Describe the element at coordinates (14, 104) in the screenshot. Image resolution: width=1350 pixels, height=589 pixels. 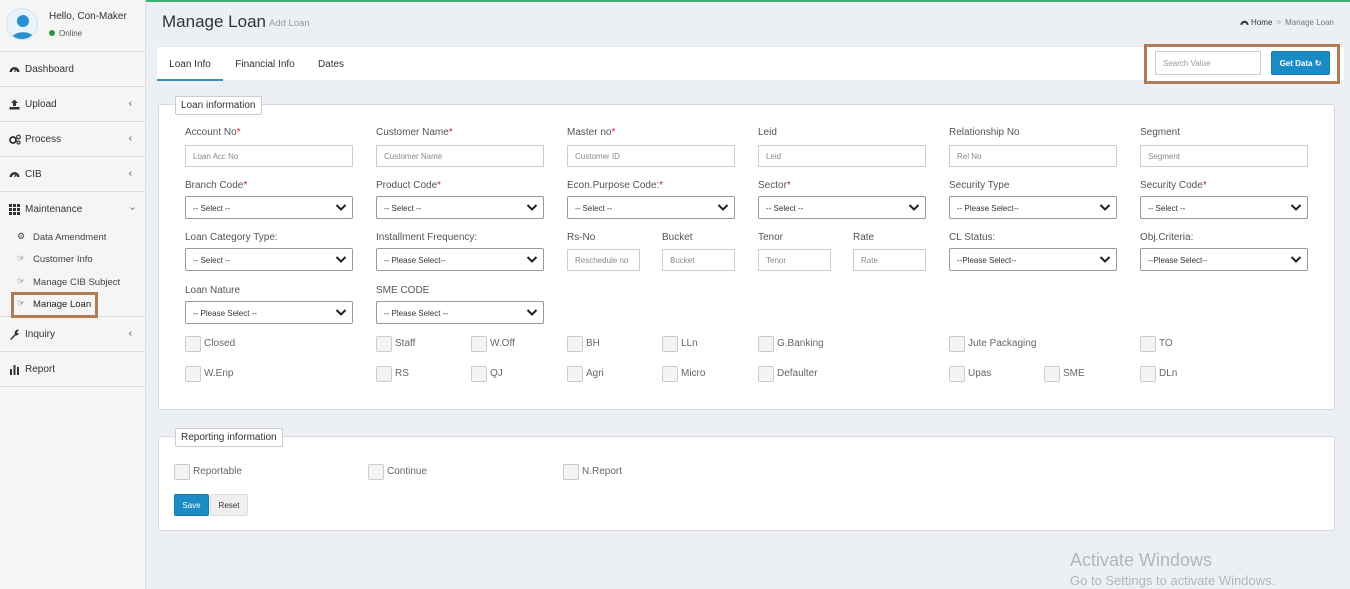
I see `upload-icon` at that location.